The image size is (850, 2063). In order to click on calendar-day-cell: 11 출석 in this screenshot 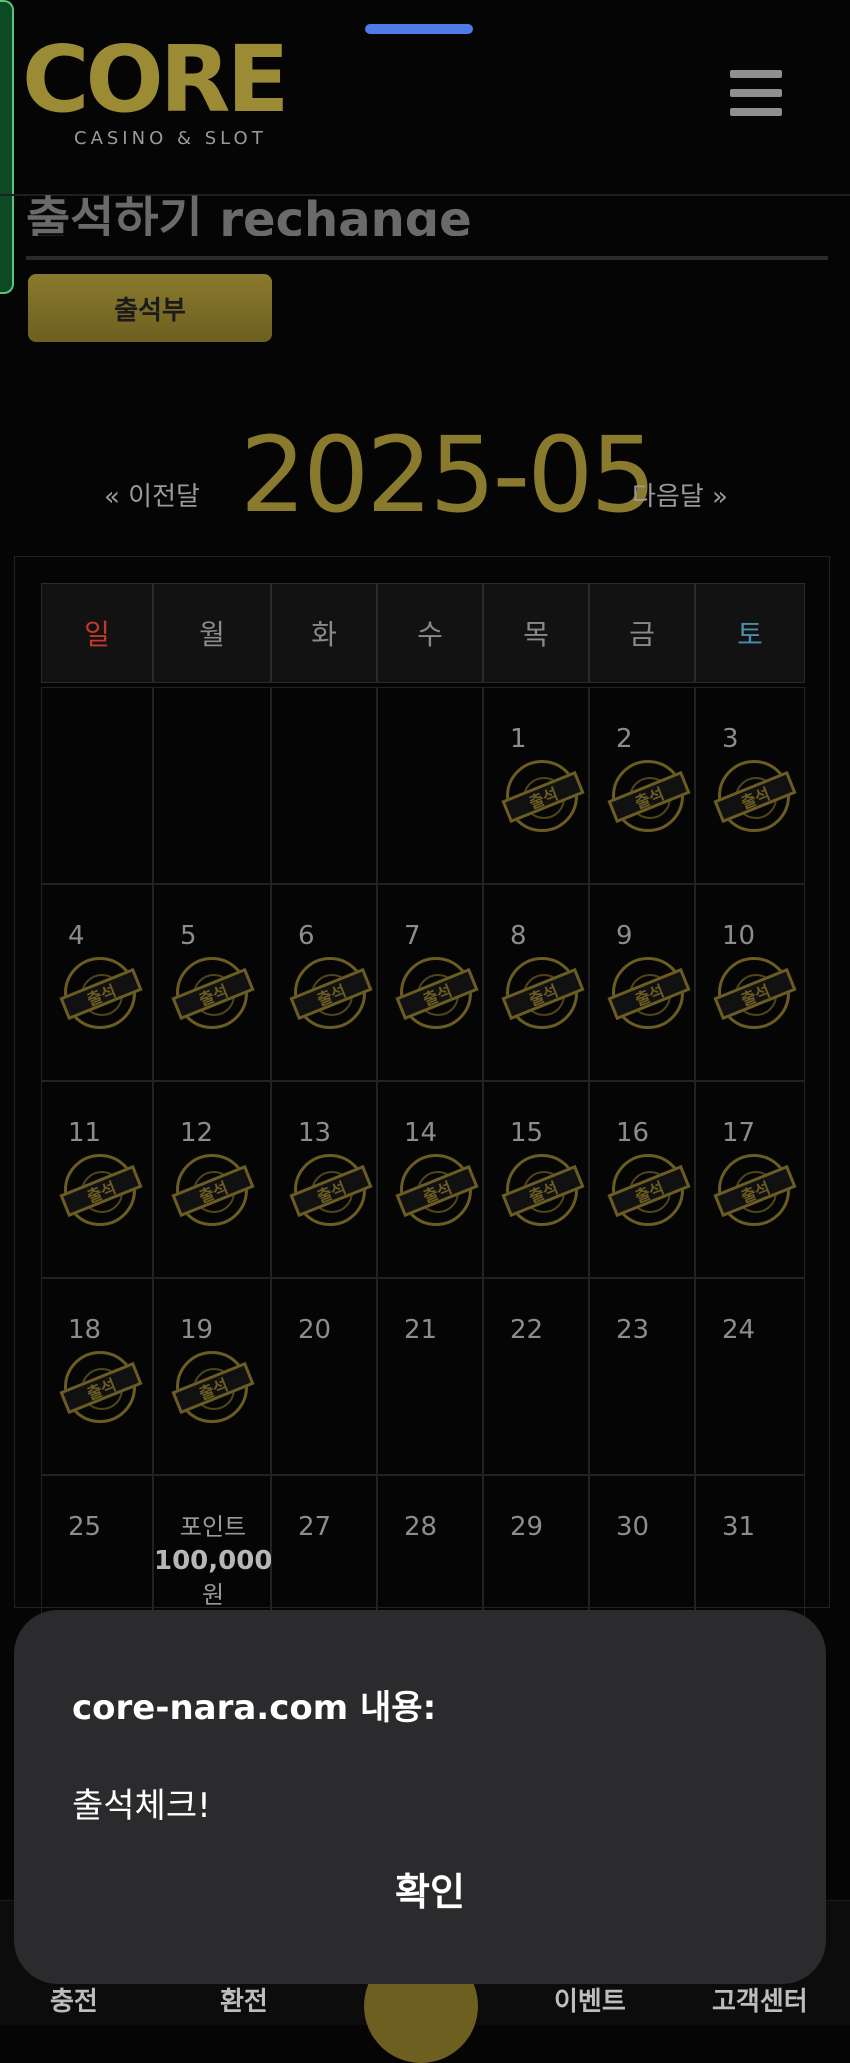, I will do `click(97, 1179)`.